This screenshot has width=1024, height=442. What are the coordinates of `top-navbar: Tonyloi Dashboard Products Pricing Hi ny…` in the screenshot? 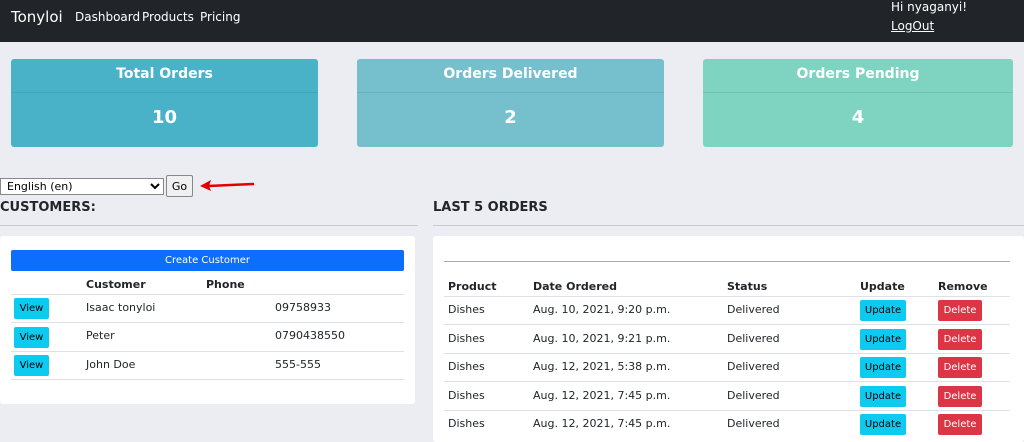 It's located at (512, 21).